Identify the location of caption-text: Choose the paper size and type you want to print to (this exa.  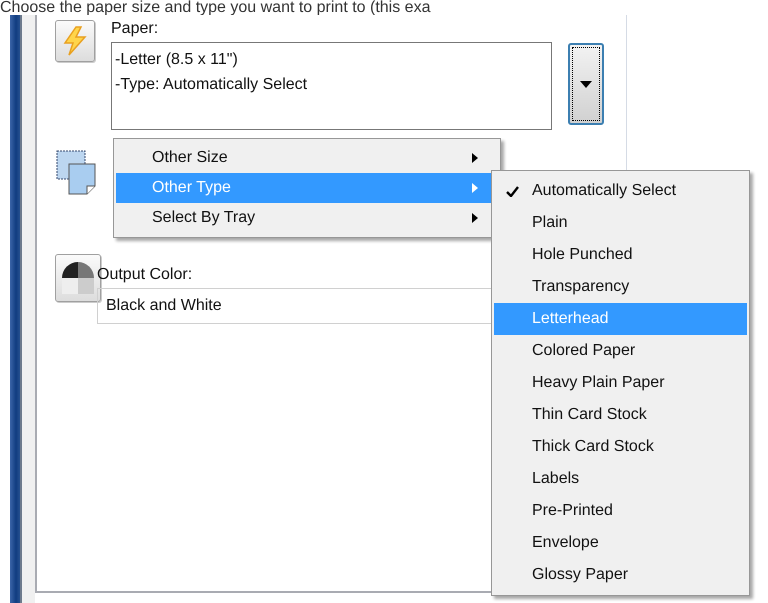
(215, 7).